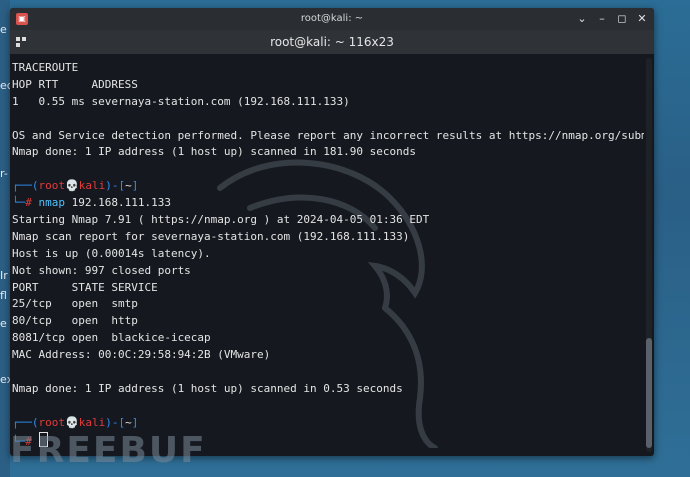 The image size is (690, 477). I want to click on command-args: 192.168.111.133, so click(118, 203).